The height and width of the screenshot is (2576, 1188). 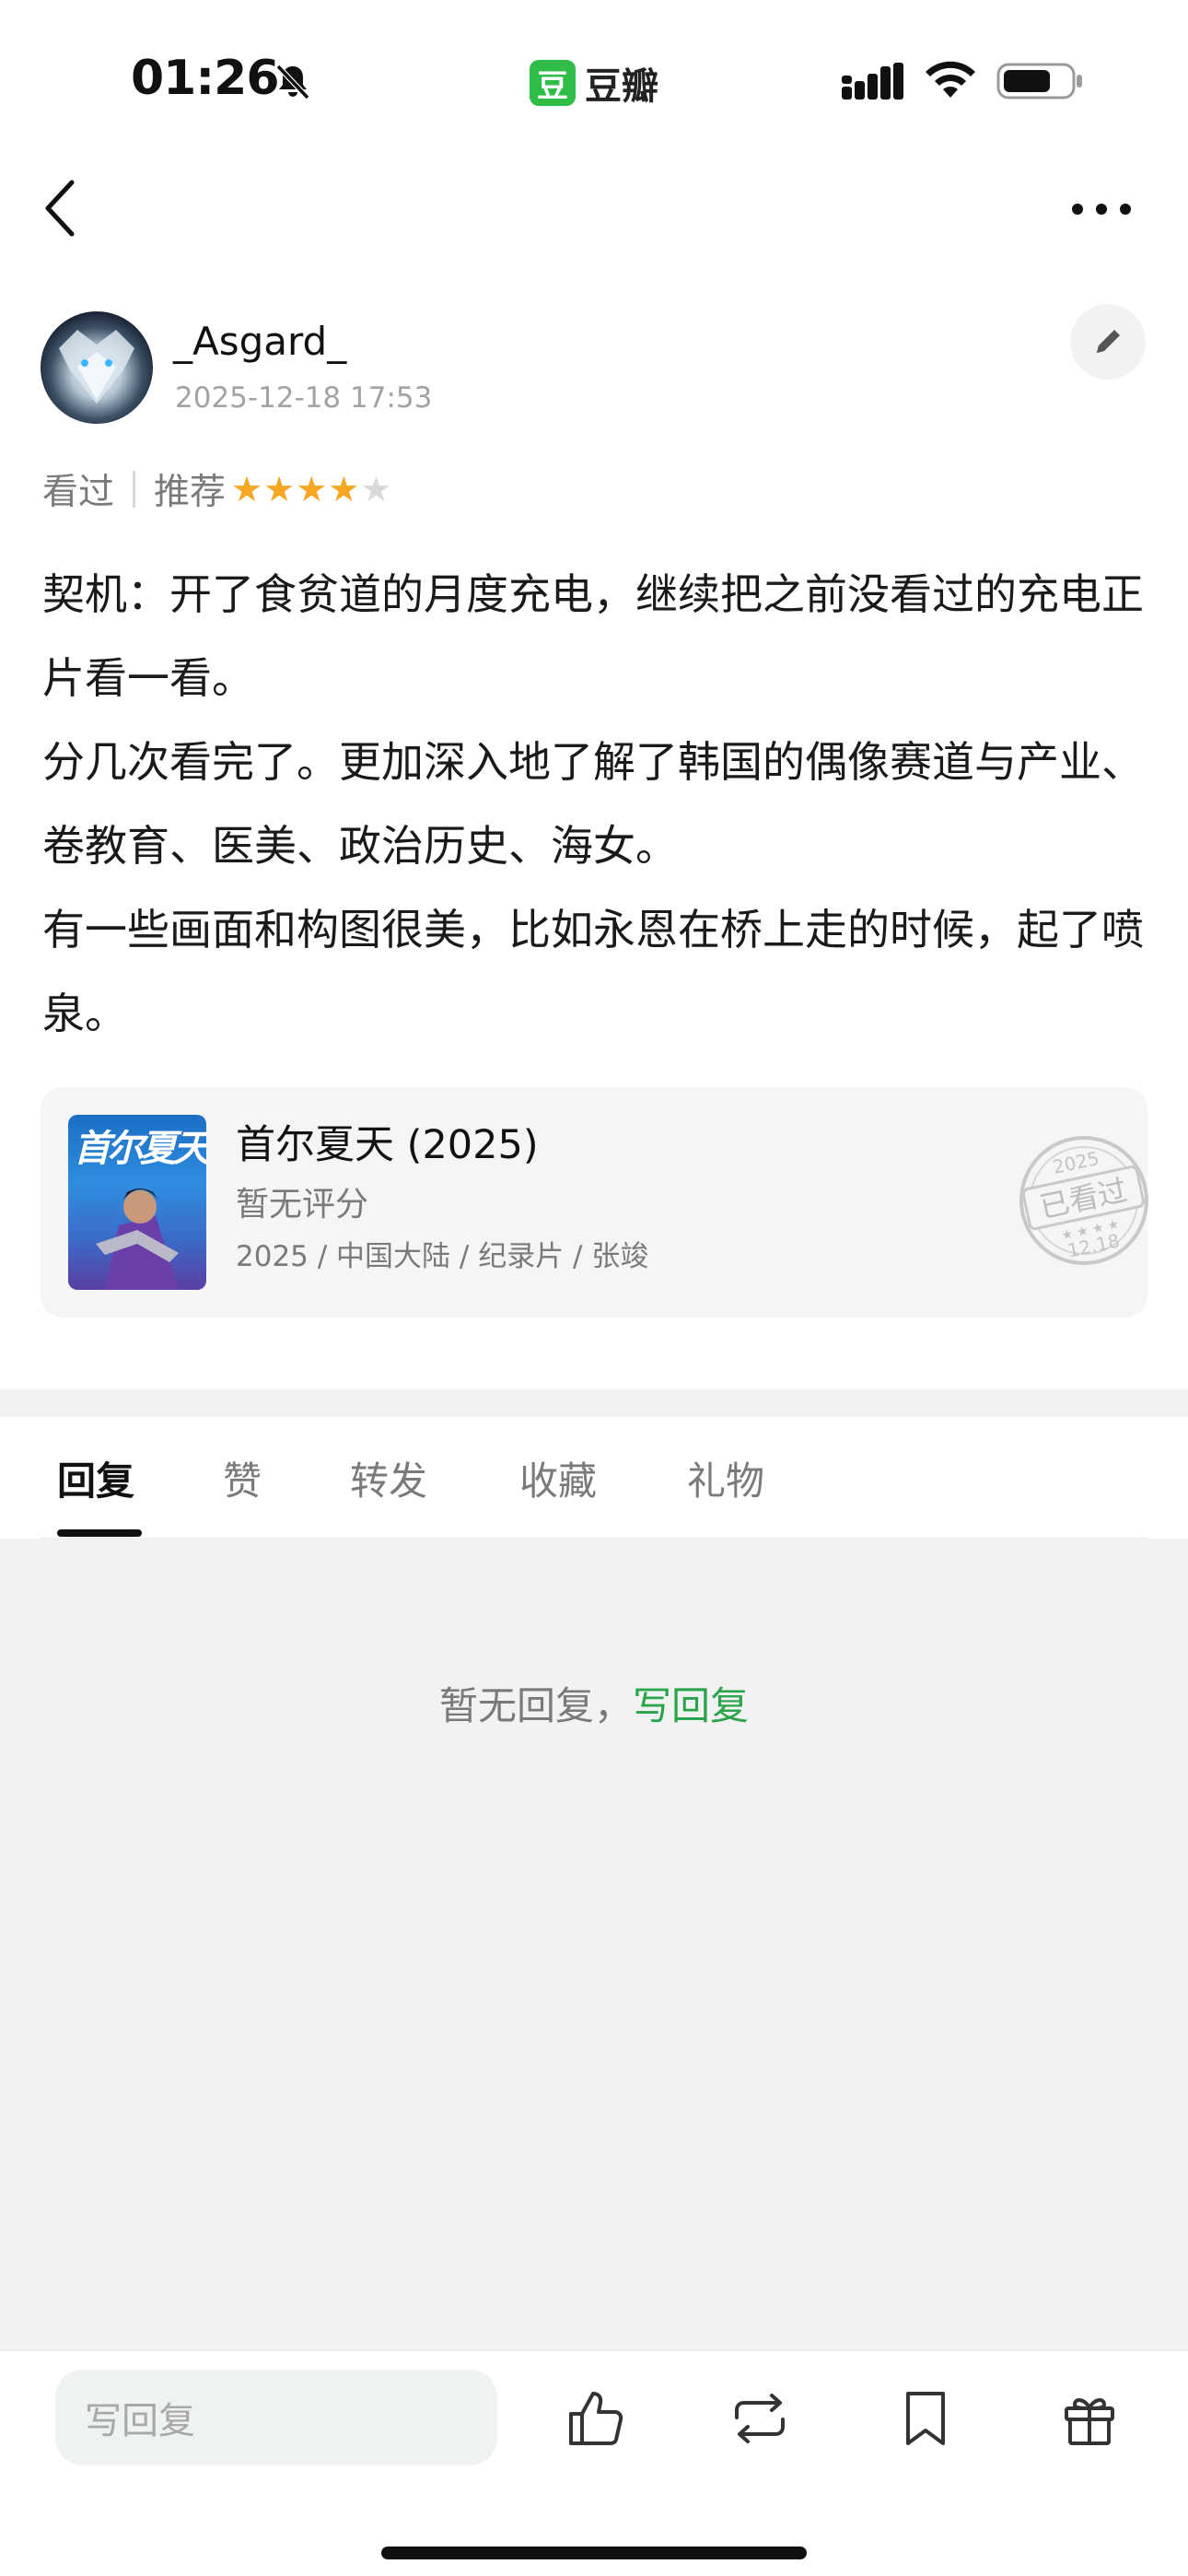 I want to click on bell-muted-icon, so click(x=292, y=82).